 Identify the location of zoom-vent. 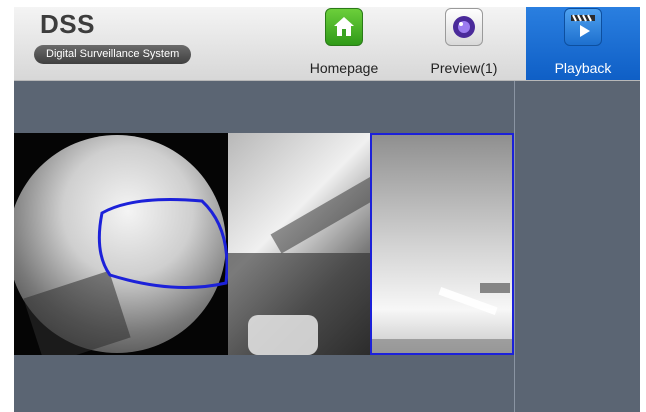
(495, 288).